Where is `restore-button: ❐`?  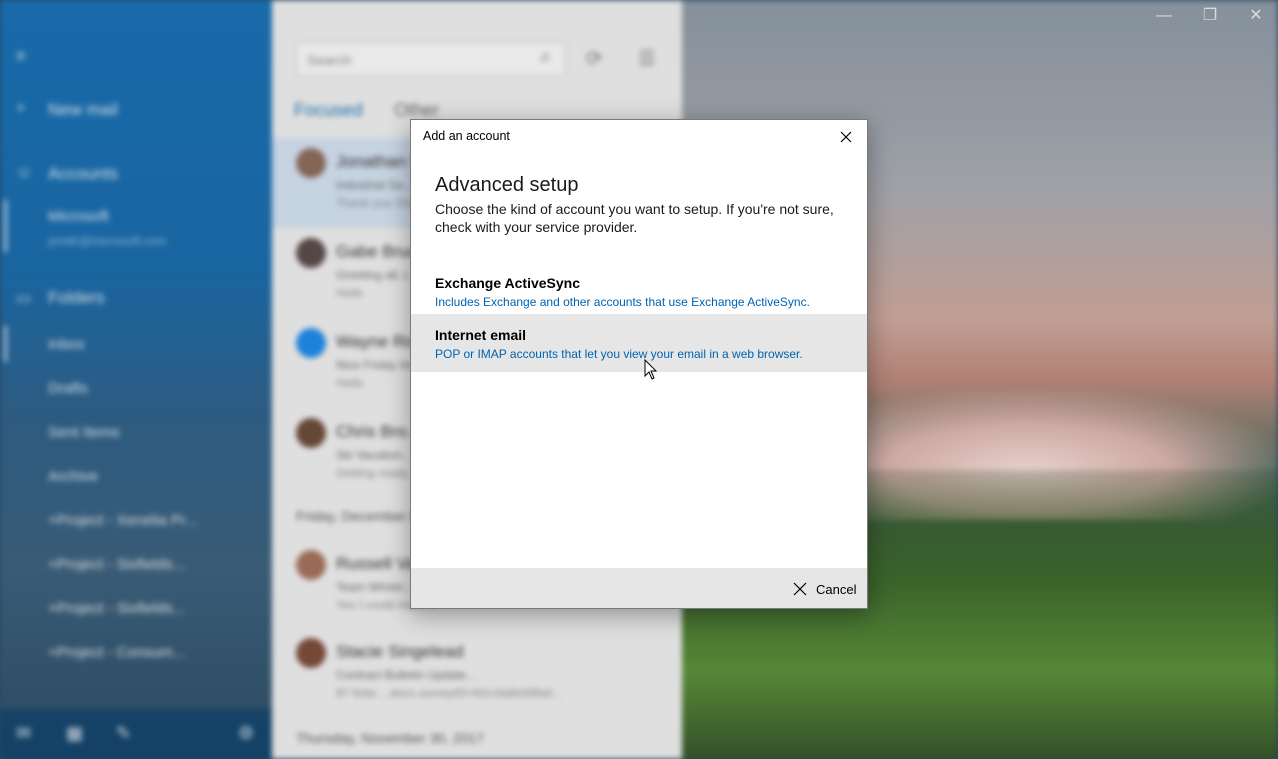 restore-button: ❐ is located at coordinates (1210, 16).